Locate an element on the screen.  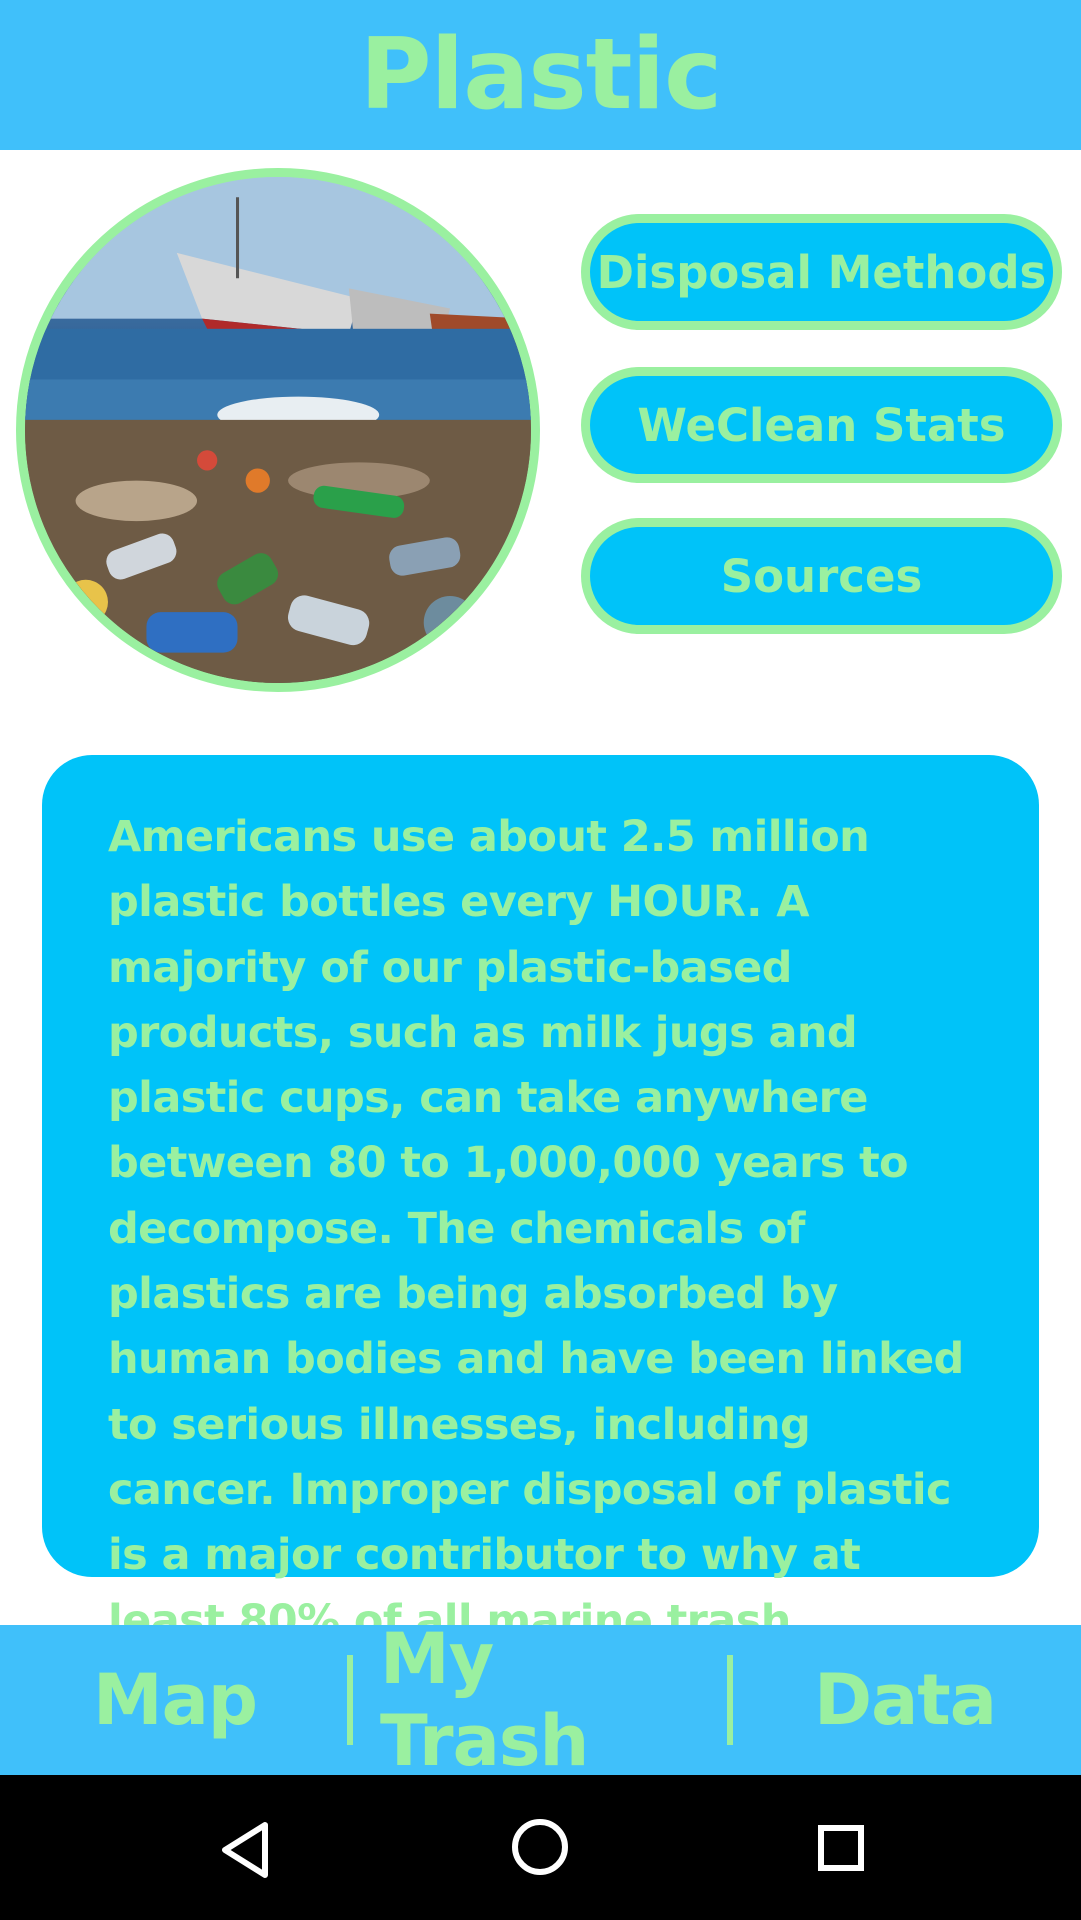
home-icon is located at coordinates (540, 1847).